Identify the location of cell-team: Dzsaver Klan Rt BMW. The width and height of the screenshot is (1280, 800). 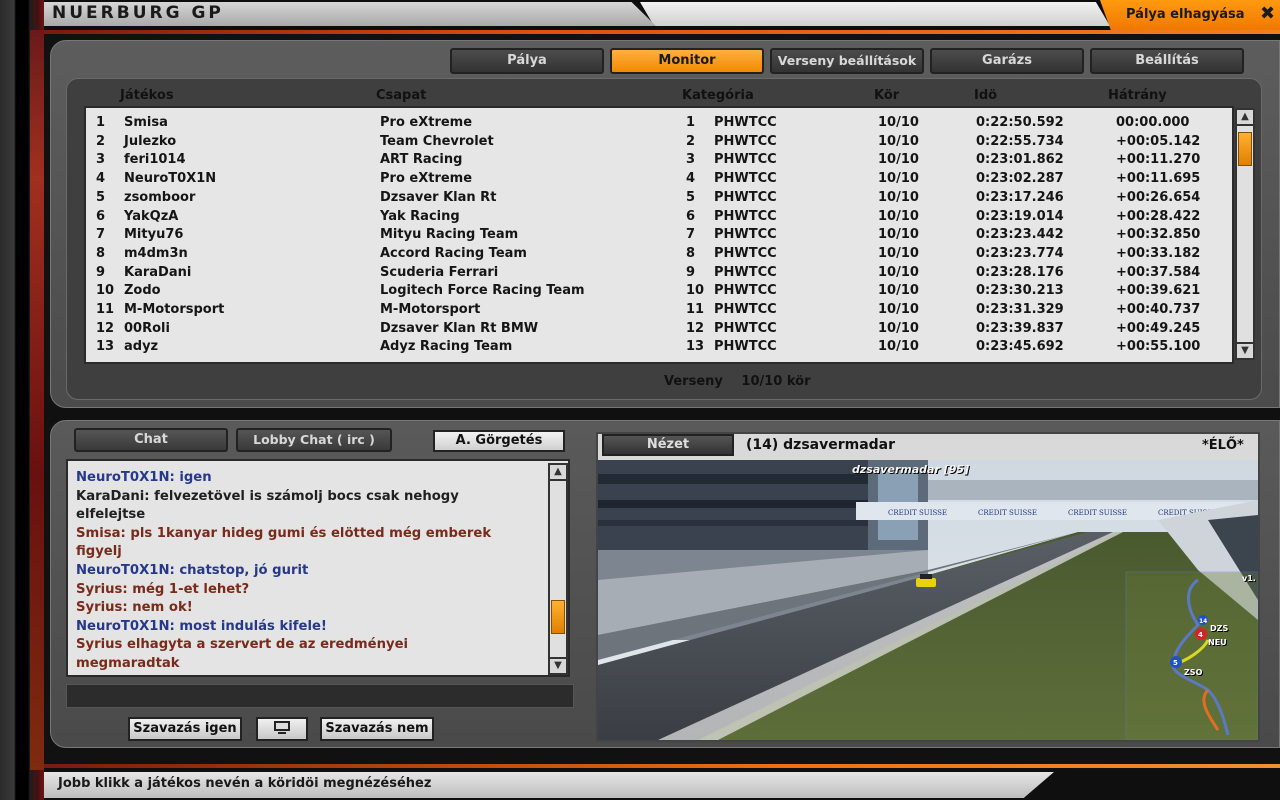
(459, 328).